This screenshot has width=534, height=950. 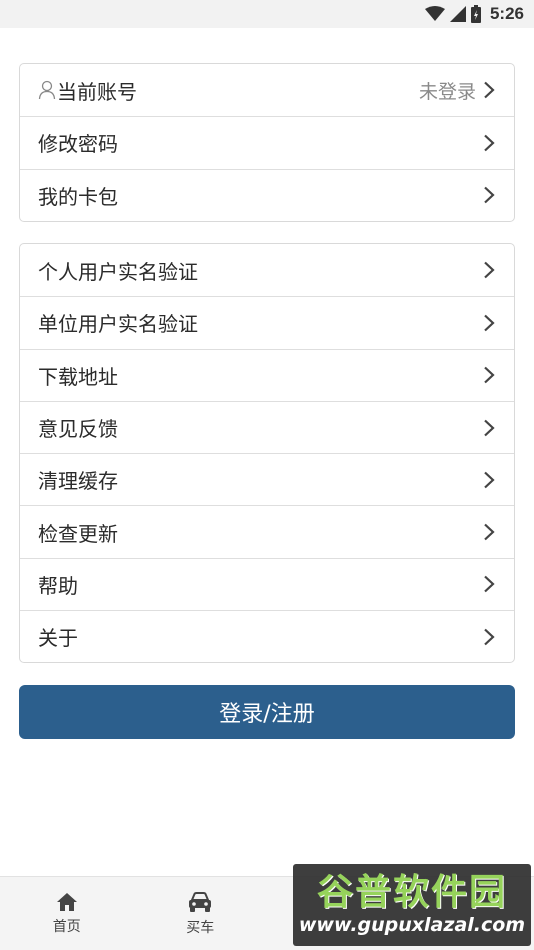 I want to click on row-my-wallet: 我的卡包, so click(x=267, y=194).